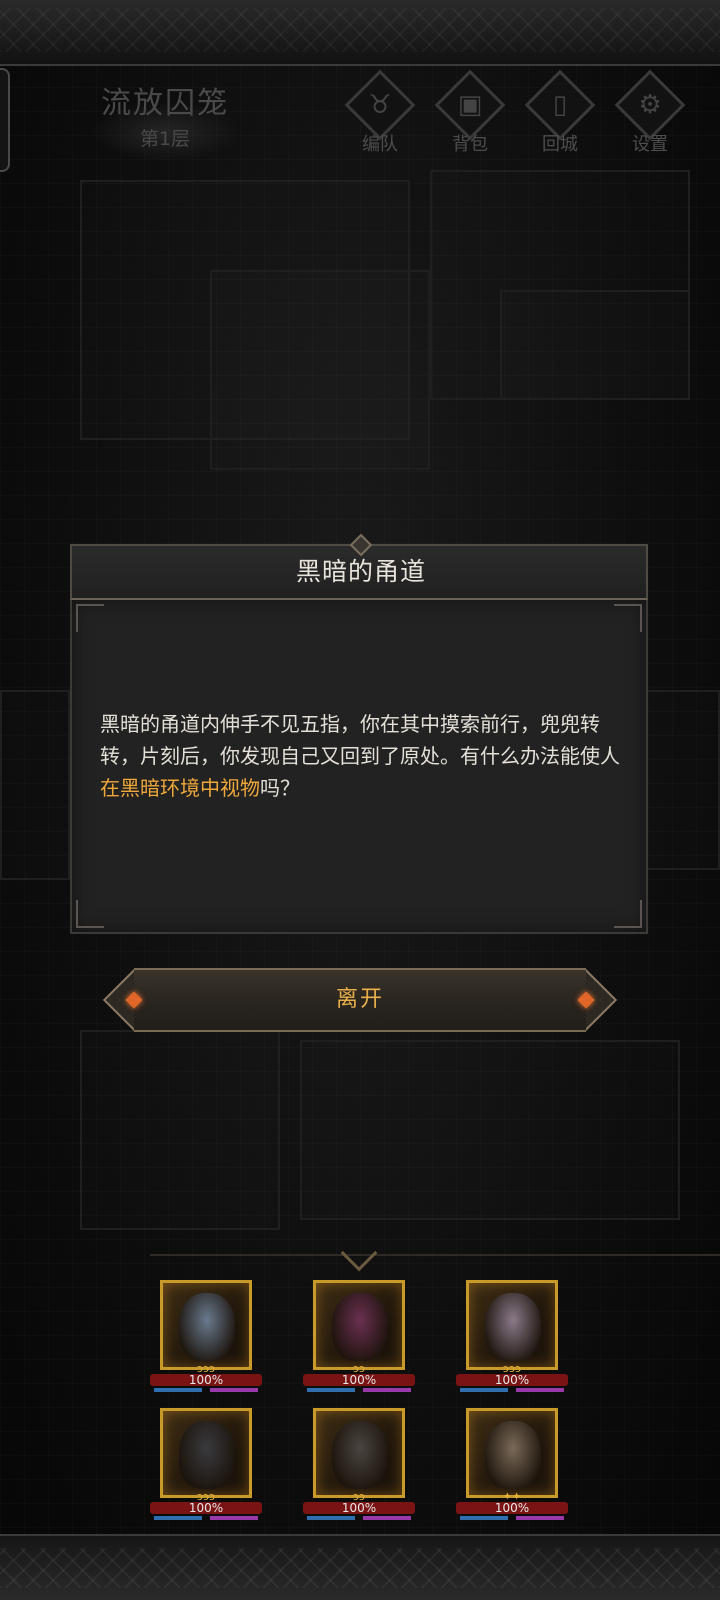 The width and height of the screenshot is (720, 1600). I want to click on top-ornament-bar, so click(360, 33).